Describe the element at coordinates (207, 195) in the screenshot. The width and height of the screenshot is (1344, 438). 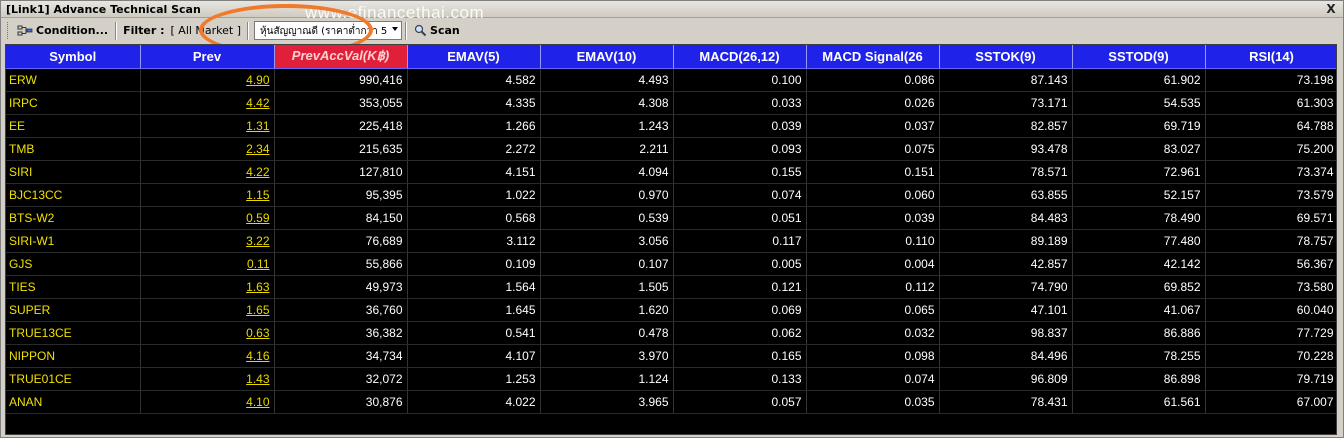
I see `col-prev-cell: 1.15` at that location.